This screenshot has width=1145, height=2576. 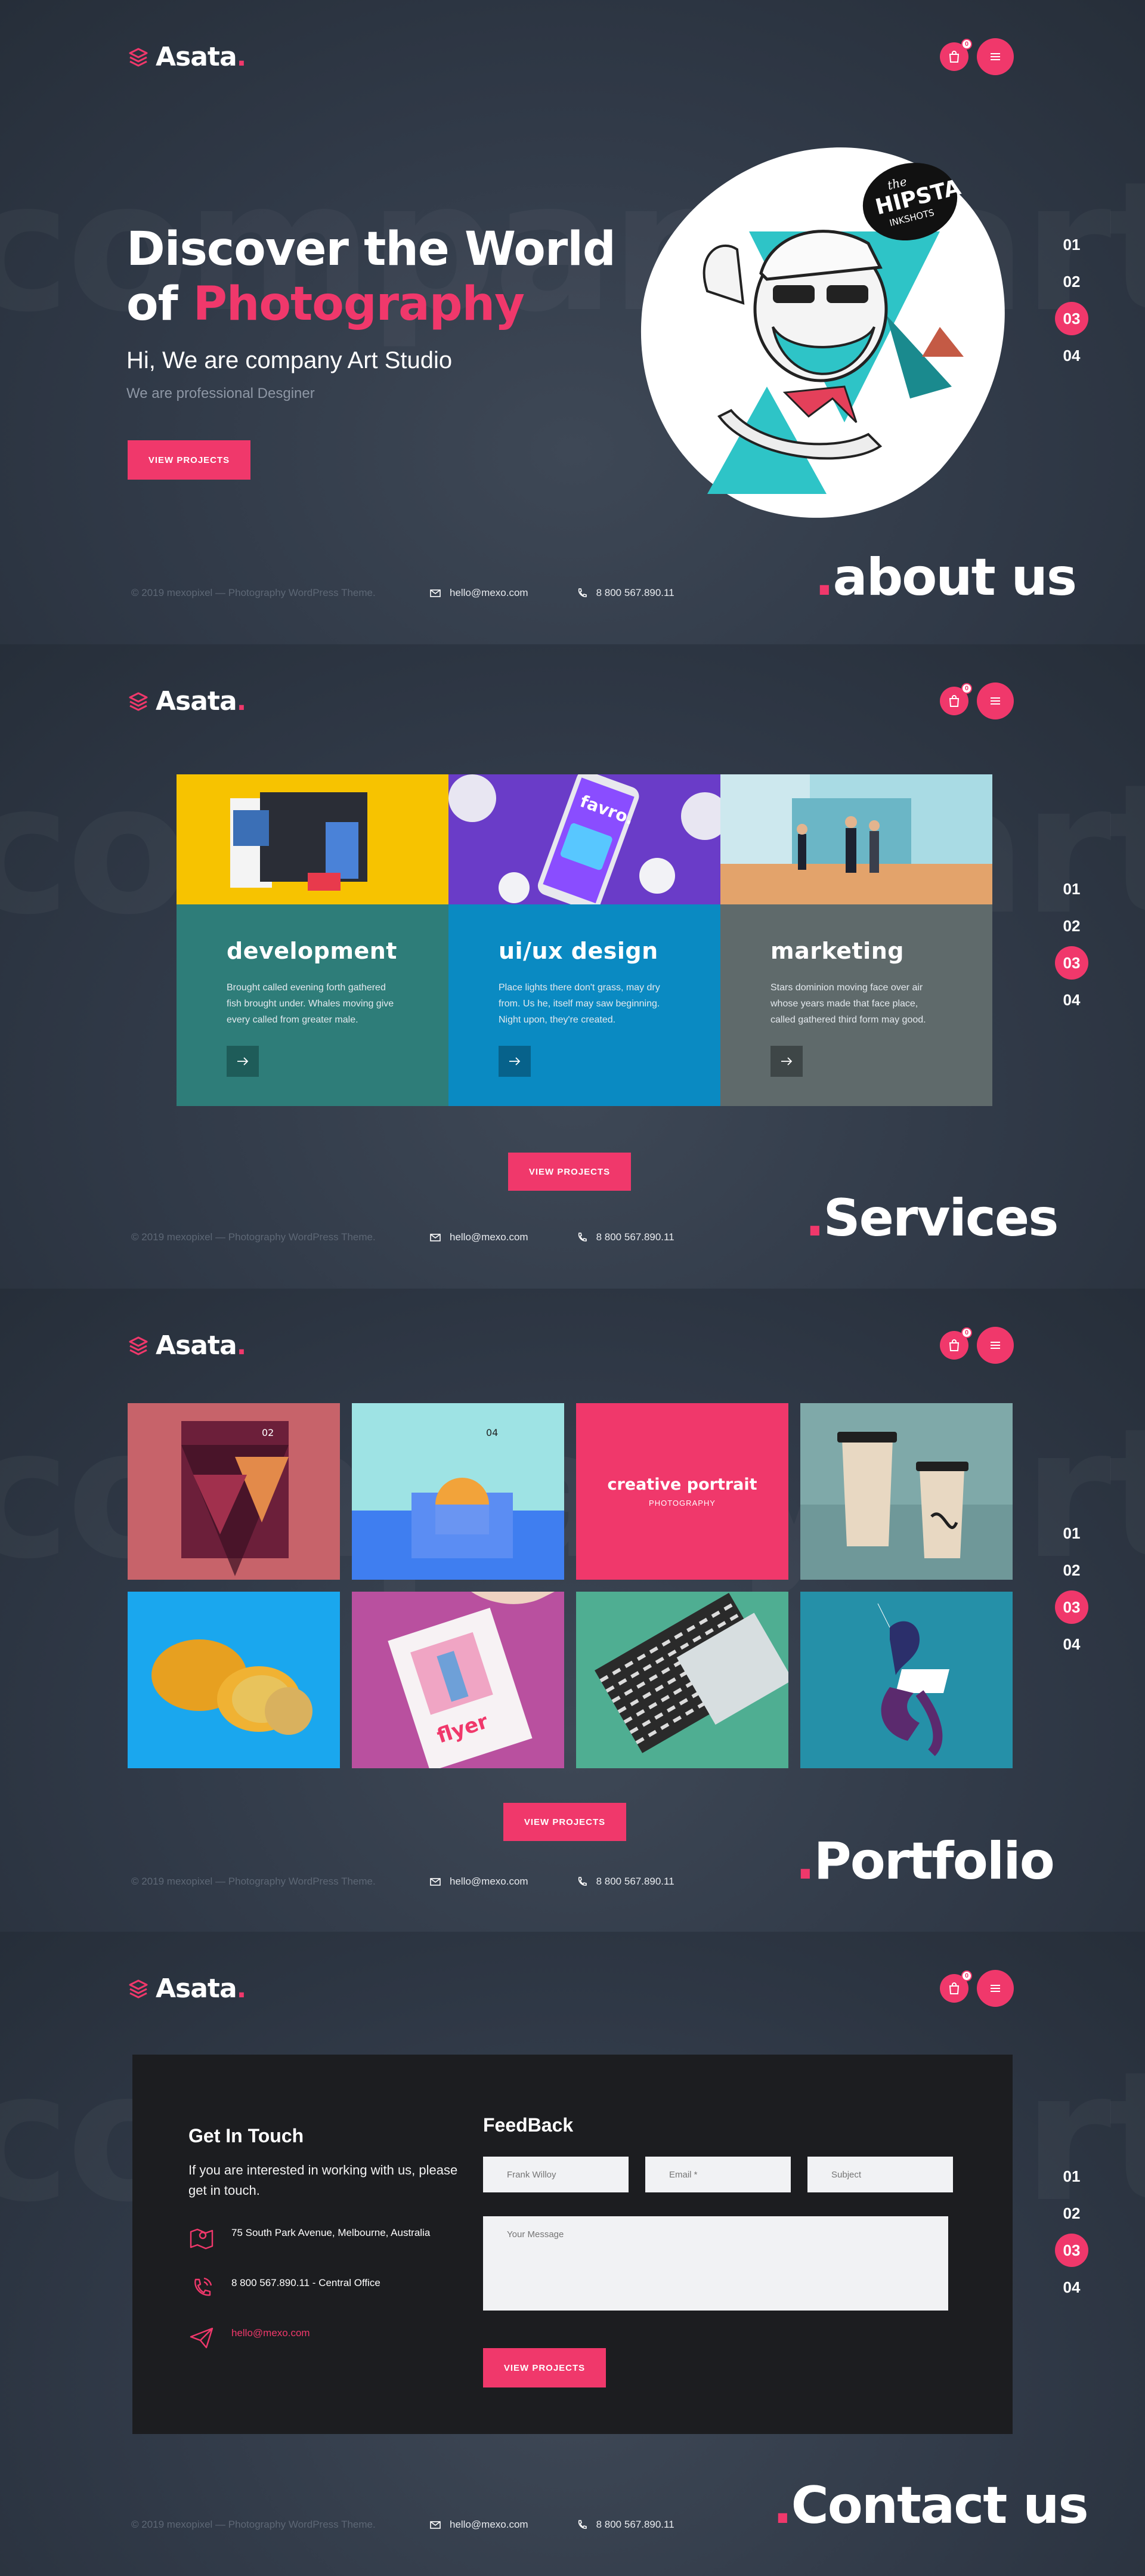 I want to click on portfolio-item-kiwano-fruit, so click(x=234, y=1680).